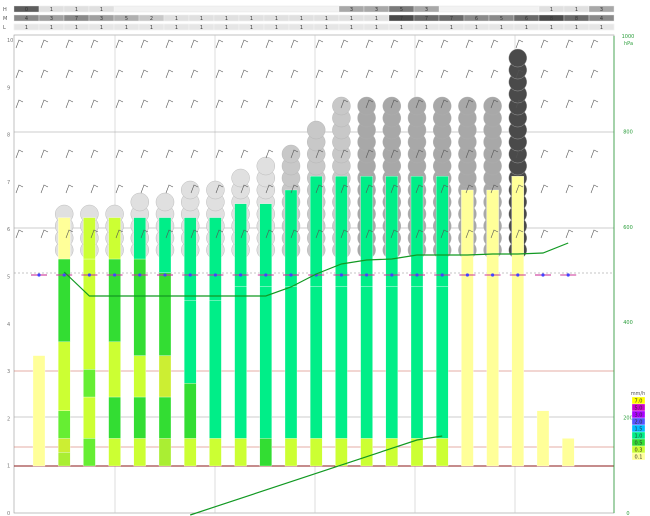 The image size is (650, 516). Describe the element at coordinates (4, 28) in the screenshot. I see `cloud-row-label: L` at that location.